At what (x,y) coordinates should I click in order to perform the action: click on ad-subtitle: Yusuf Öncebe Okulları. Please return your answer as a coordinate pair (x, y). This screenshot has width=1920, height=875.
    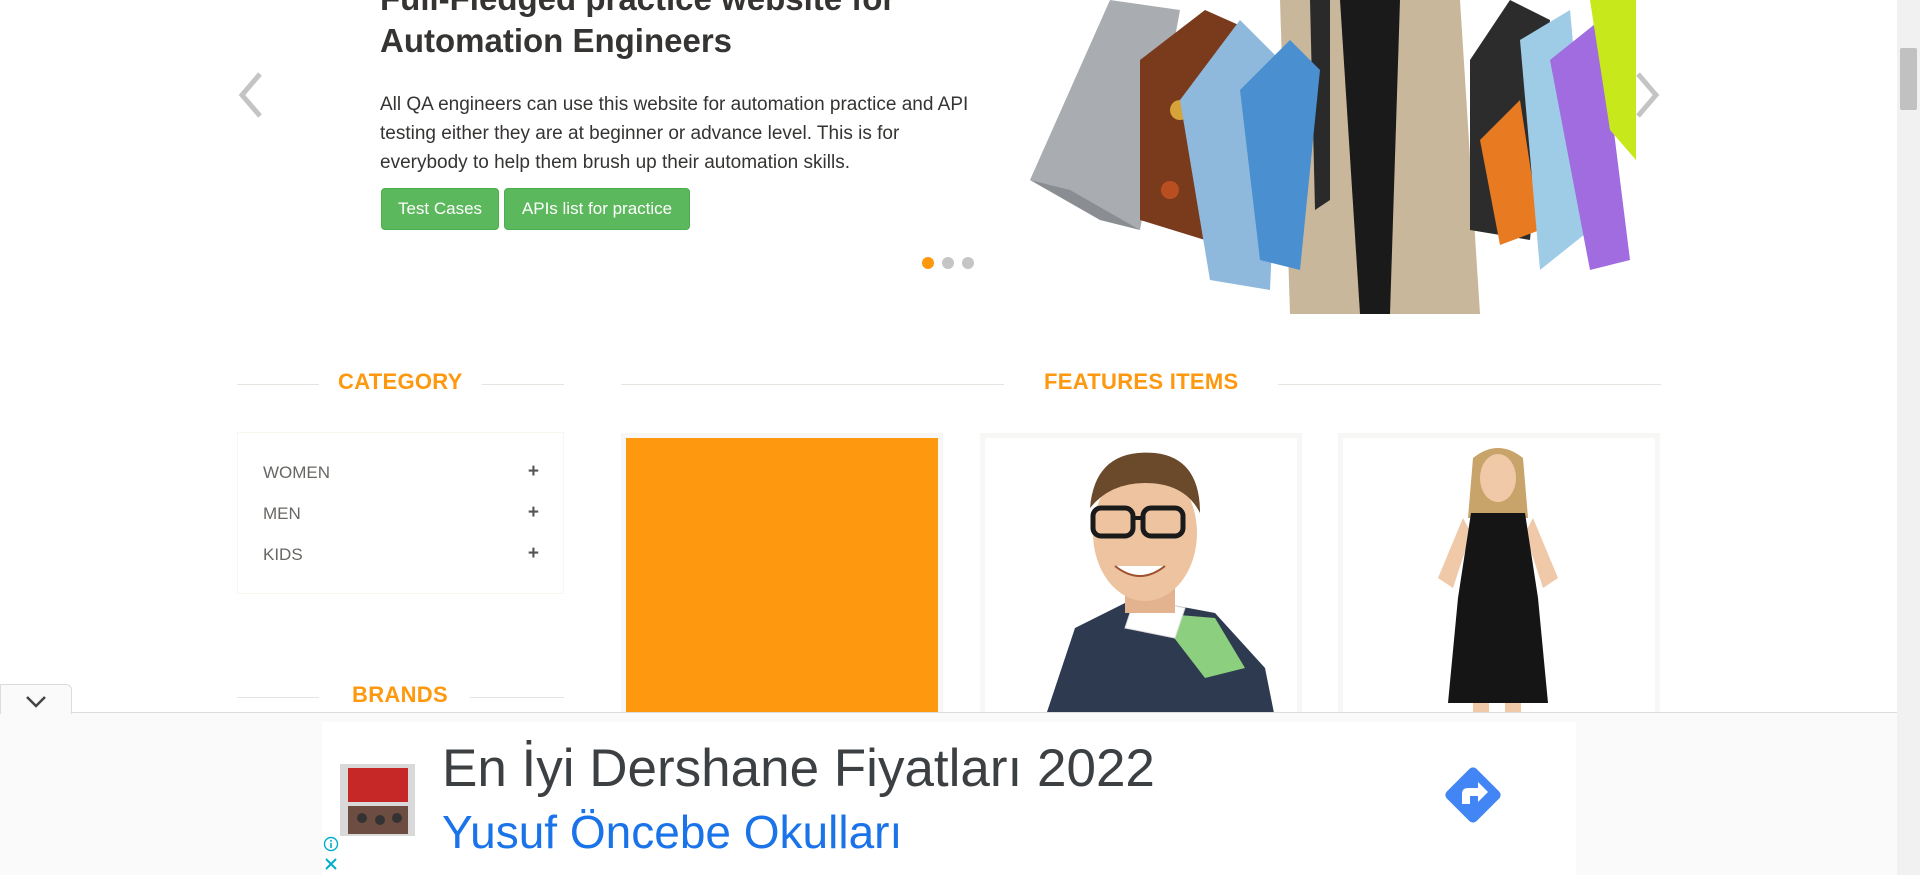
    Looking at the image, I should click on (672, 832).